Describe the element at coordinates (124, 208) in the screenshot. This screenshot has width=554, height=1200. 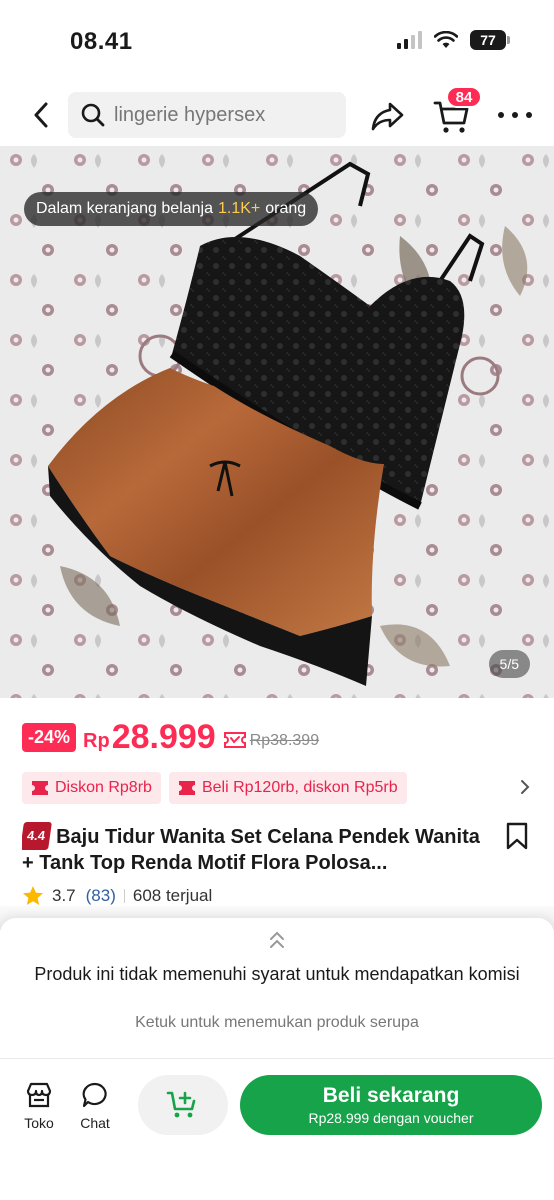
I see `cart-notice-prefix: Dalam keranjang belanja` at that location.